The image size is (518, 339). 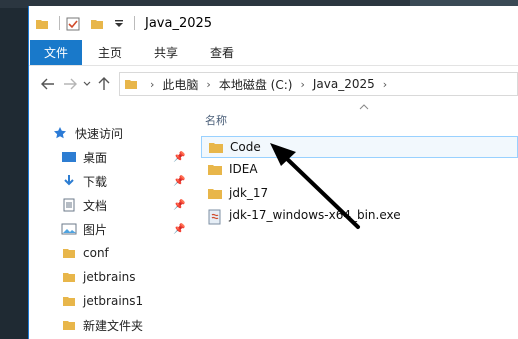 I want to click on sidebar-item-desktop: 桌面, so click(x=84, y=157).